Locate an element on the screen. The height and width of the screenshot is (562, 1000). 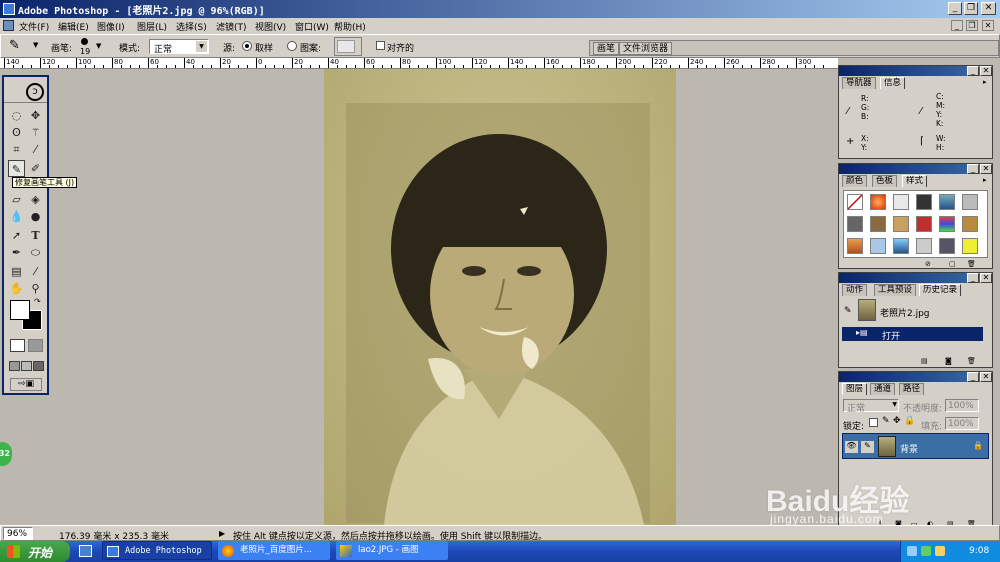
menu-edit: 编辑(E) is located at coordinates (73, 26).